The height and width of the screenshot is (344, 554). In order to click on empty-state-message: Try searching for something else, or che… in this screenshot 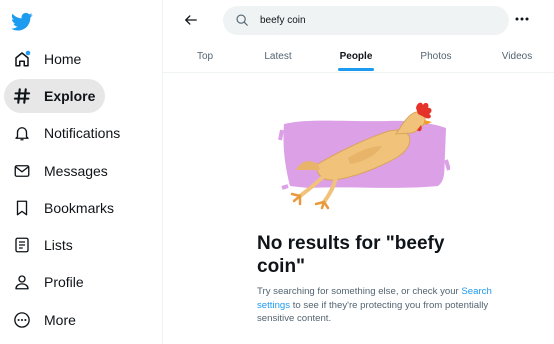, I will do `click(374, 305)`.